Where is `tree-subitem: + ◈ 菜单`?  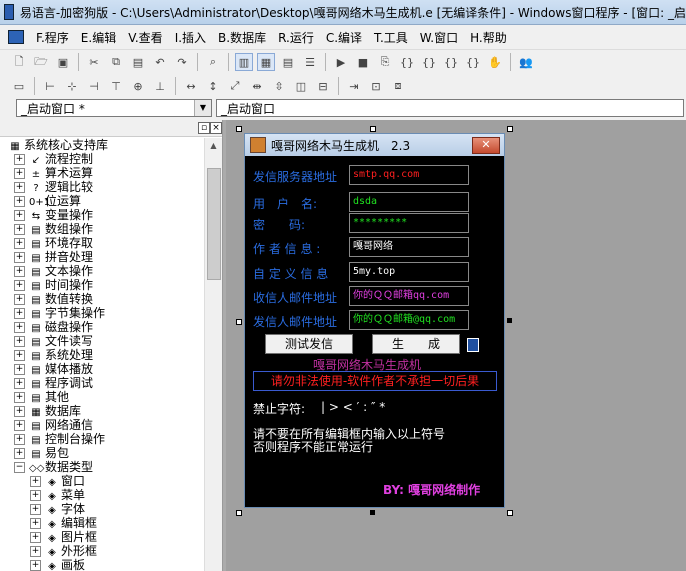 tree-subitem: + ◈ 菜单 is located at coordinates (100, 495).